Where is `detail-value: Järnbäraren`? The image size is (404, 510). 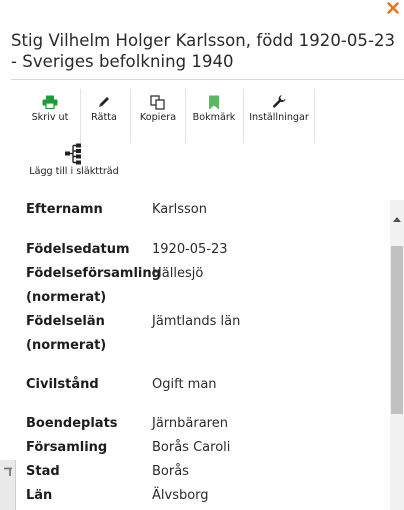 detail-value: Järnbäraren is located at coordinates (190, 423).